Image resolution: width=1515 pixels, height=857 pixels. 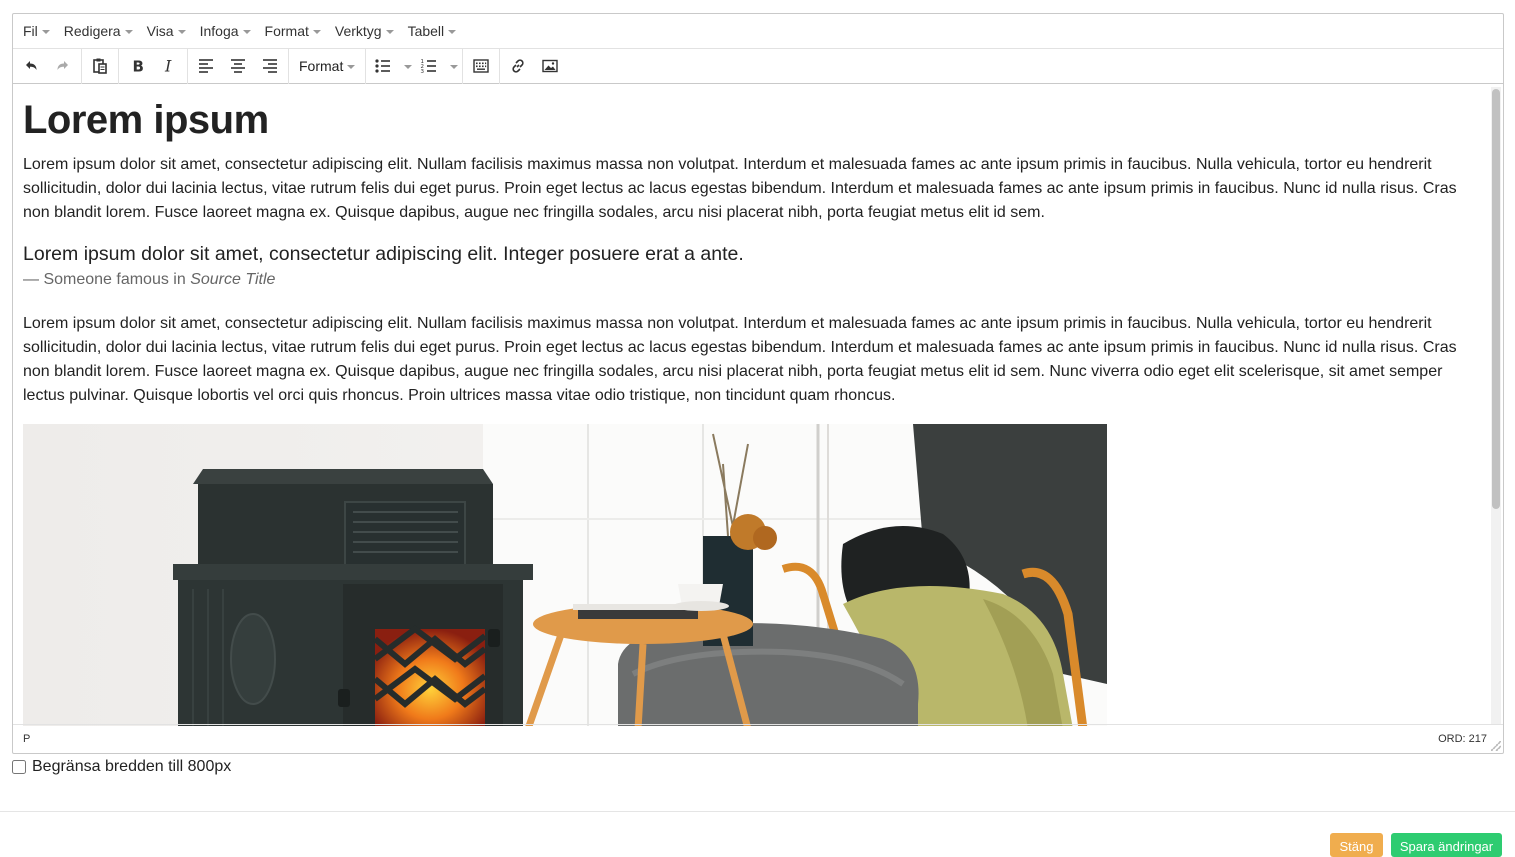 I want to click on quote-source-title: Source Title, so click(x=233, y=279).